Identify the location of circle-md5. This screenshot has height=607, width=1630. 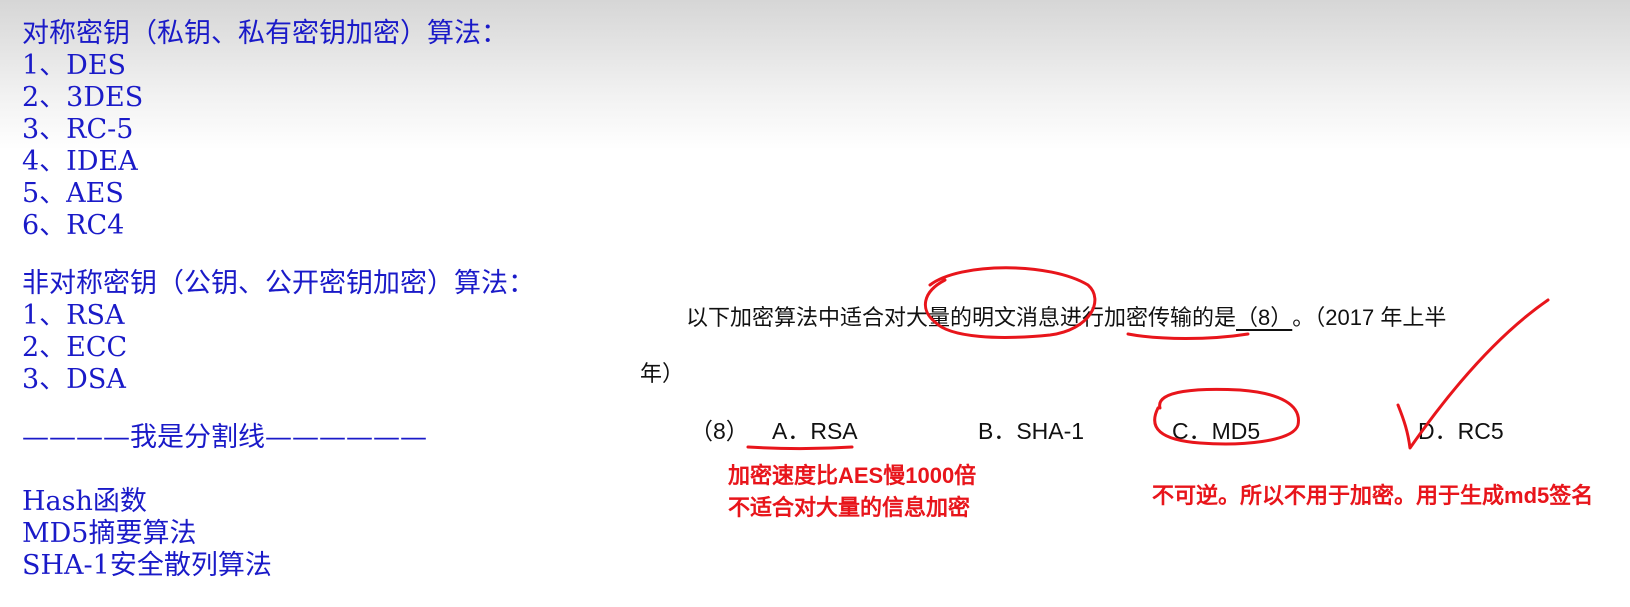
(1226, 416).